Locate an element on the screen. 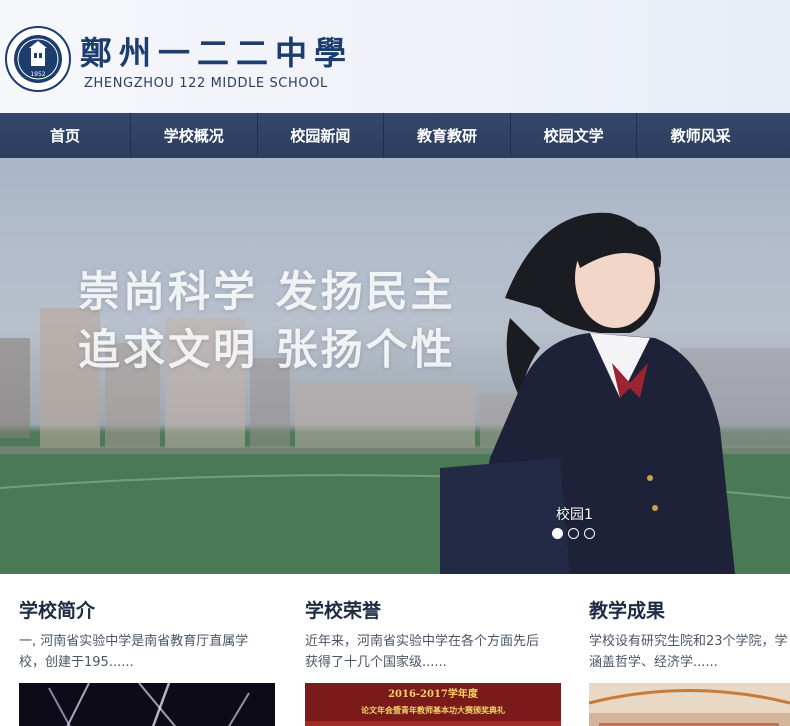  school-name-chinese: 鄭州一二二中學 is located at coordinates (217, 53).